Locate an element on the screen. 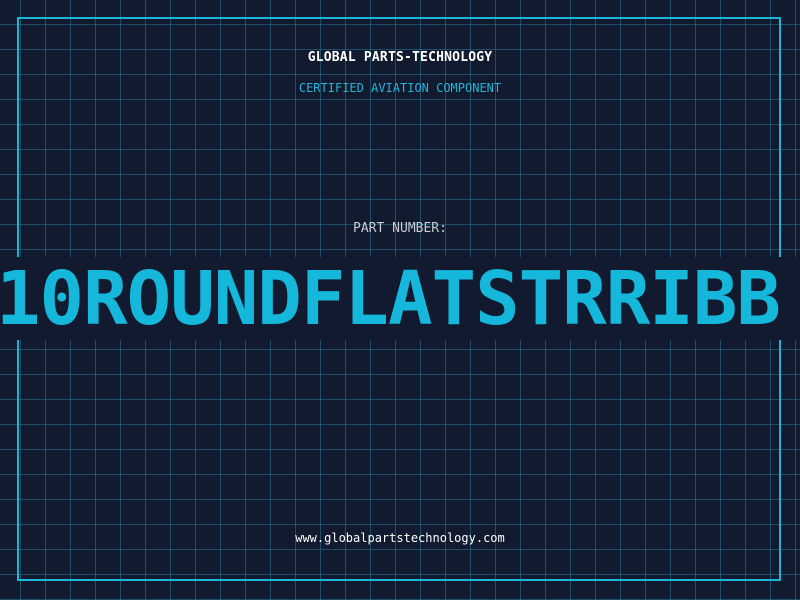 This screenshot has height=600, width=800. part-number-label: PART NUMBER: is located at coordinates (400, 228).